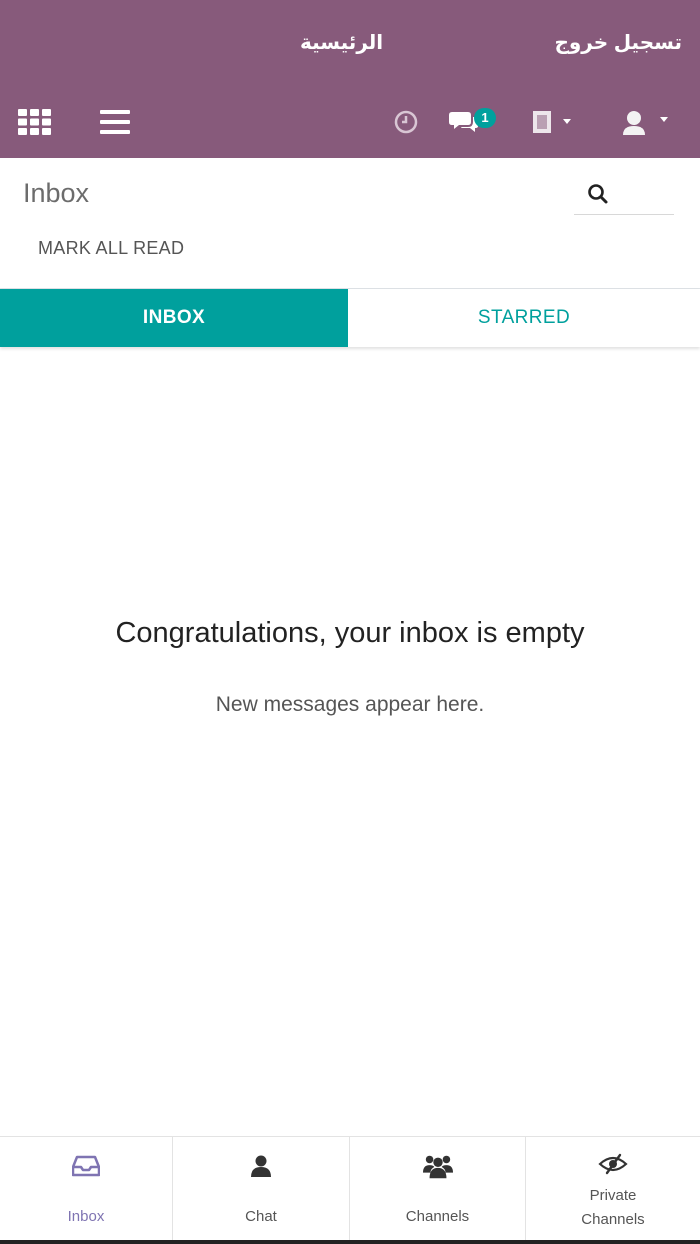  I want to click on search-input, so click(624, 196).